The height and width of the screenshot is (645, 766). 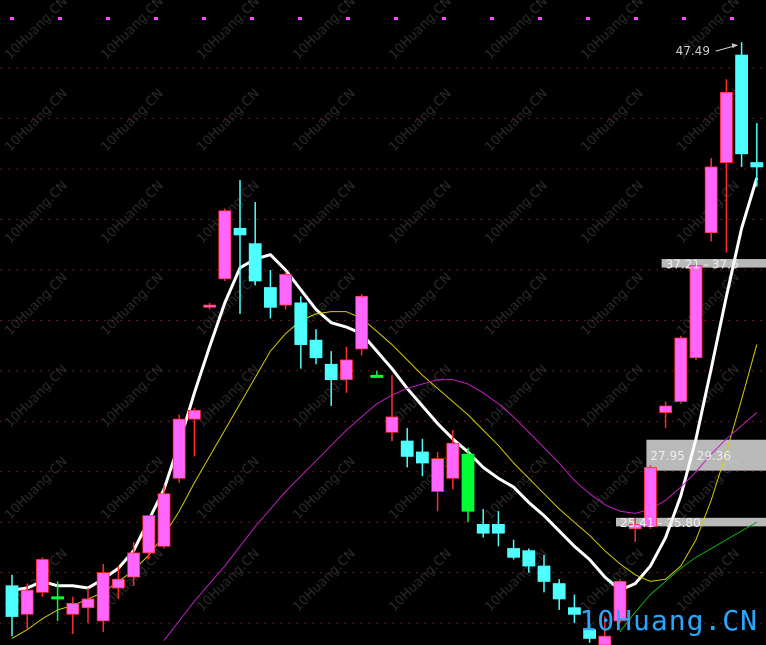 I want to click on brand-watermark: 10Huang.CN, so click(x=668, y=620).